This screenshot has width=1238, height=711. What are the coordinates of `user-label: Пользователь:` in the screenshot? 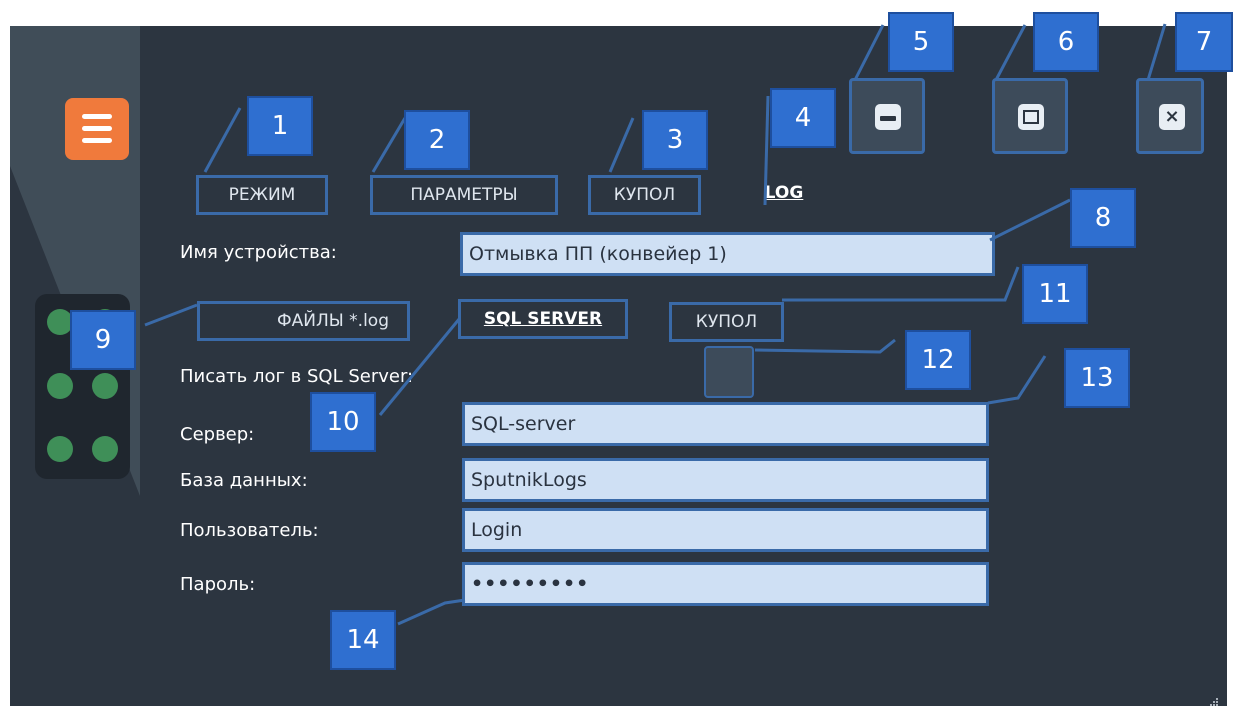 It's located at (249, 530).